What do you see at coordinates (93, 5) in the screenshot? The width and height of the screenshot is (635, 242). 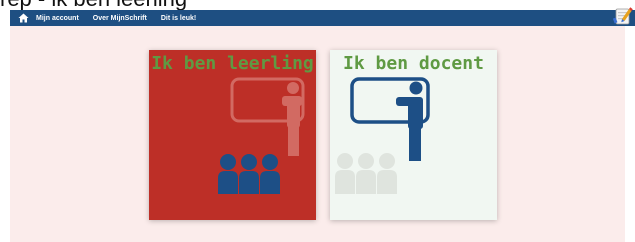 I see `page-caption: rep - ik ben leerling` at bounding box center [93, 5].